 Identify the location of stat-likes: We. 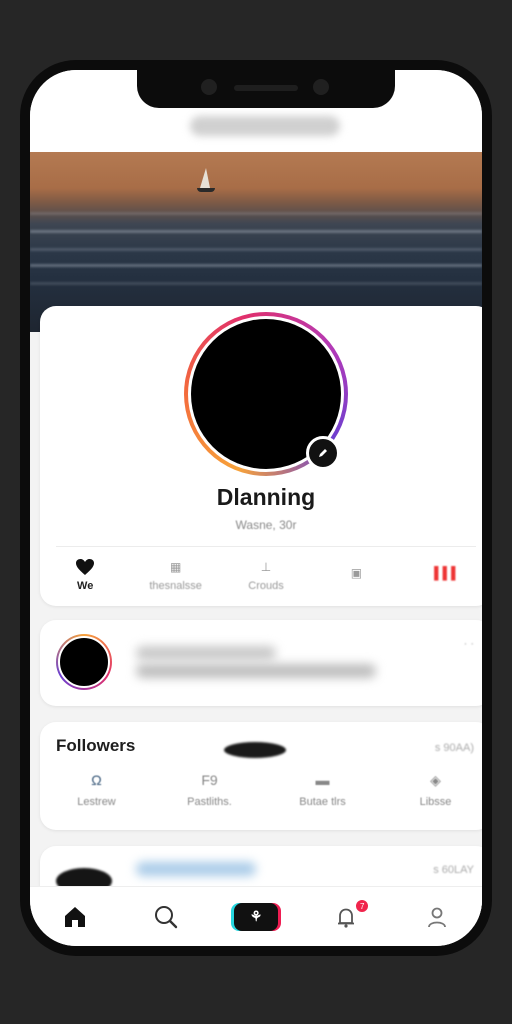
(85, 575).